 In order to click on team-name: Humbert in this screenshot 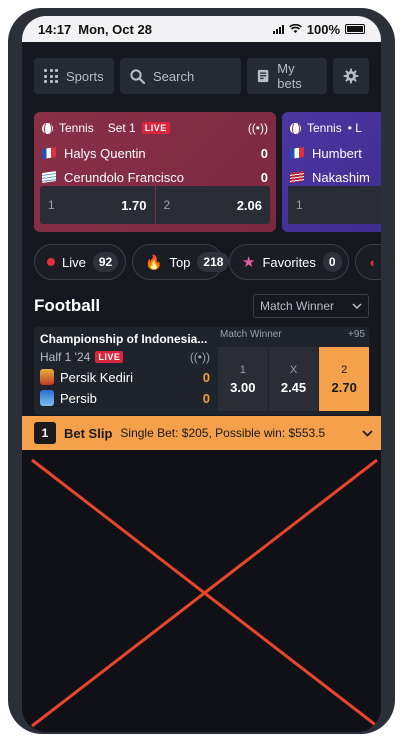, I will do `click(337, 153)`.